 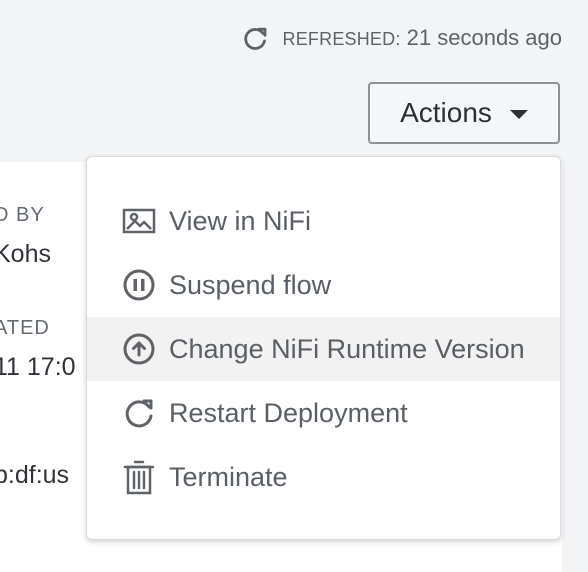 I want to click on image-icon, so click(x=139, y=221).